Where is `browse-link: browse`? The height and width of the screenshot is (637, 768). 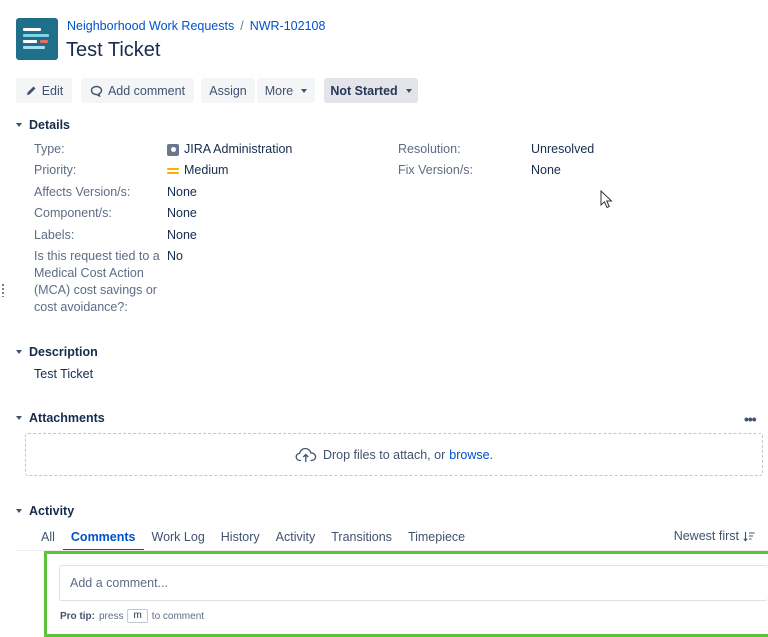 browse-link: browse is located at coordinates (469, 455).